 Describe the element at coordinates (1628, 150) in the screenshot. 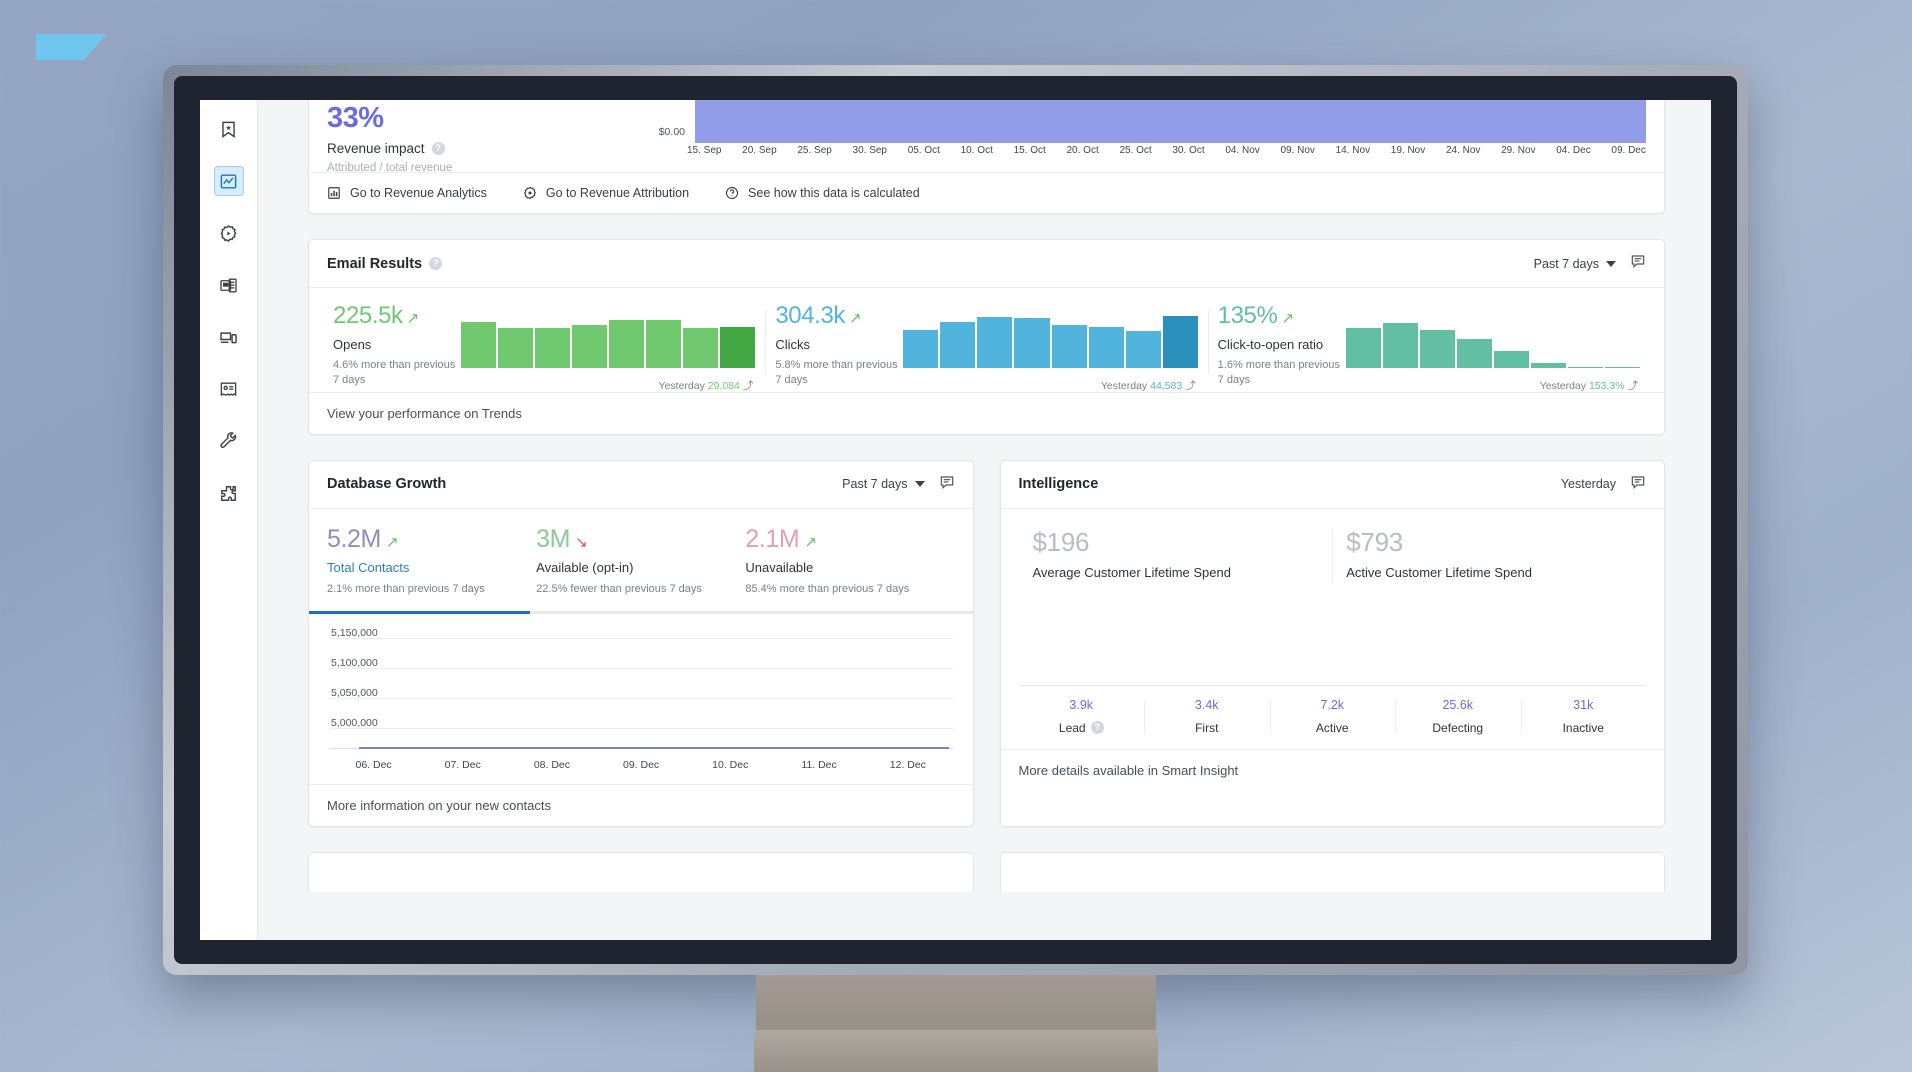

I see `revenue-date-tick: 09. Dec` at that location.